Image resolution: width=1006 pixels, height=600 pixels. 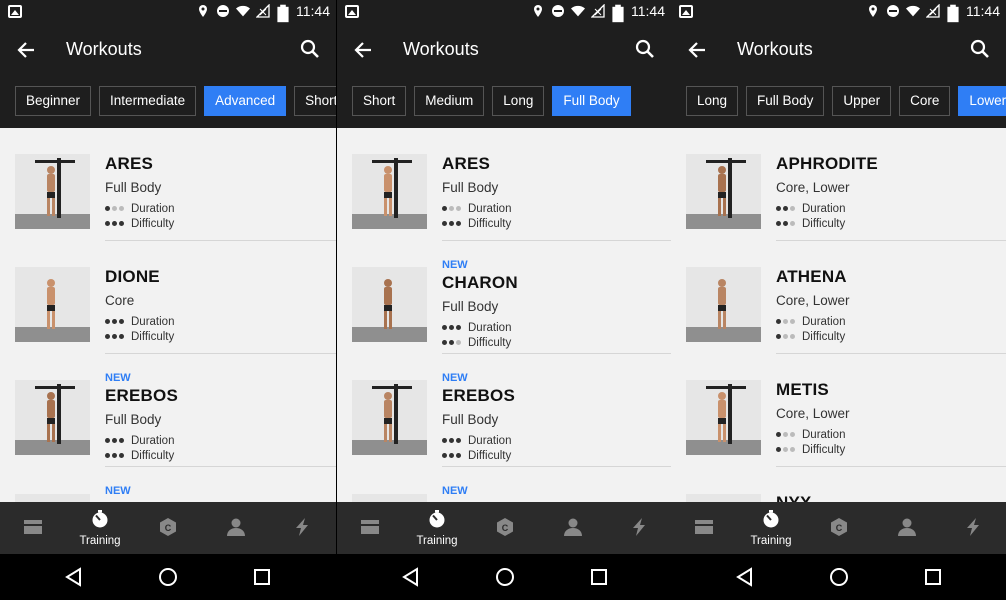 What do you see at coordinates (556, 417) in the screenshot?
I see `workout-info: NEW EREBOS Full Body Duration Difficulty` at bounding box center [556, 417].